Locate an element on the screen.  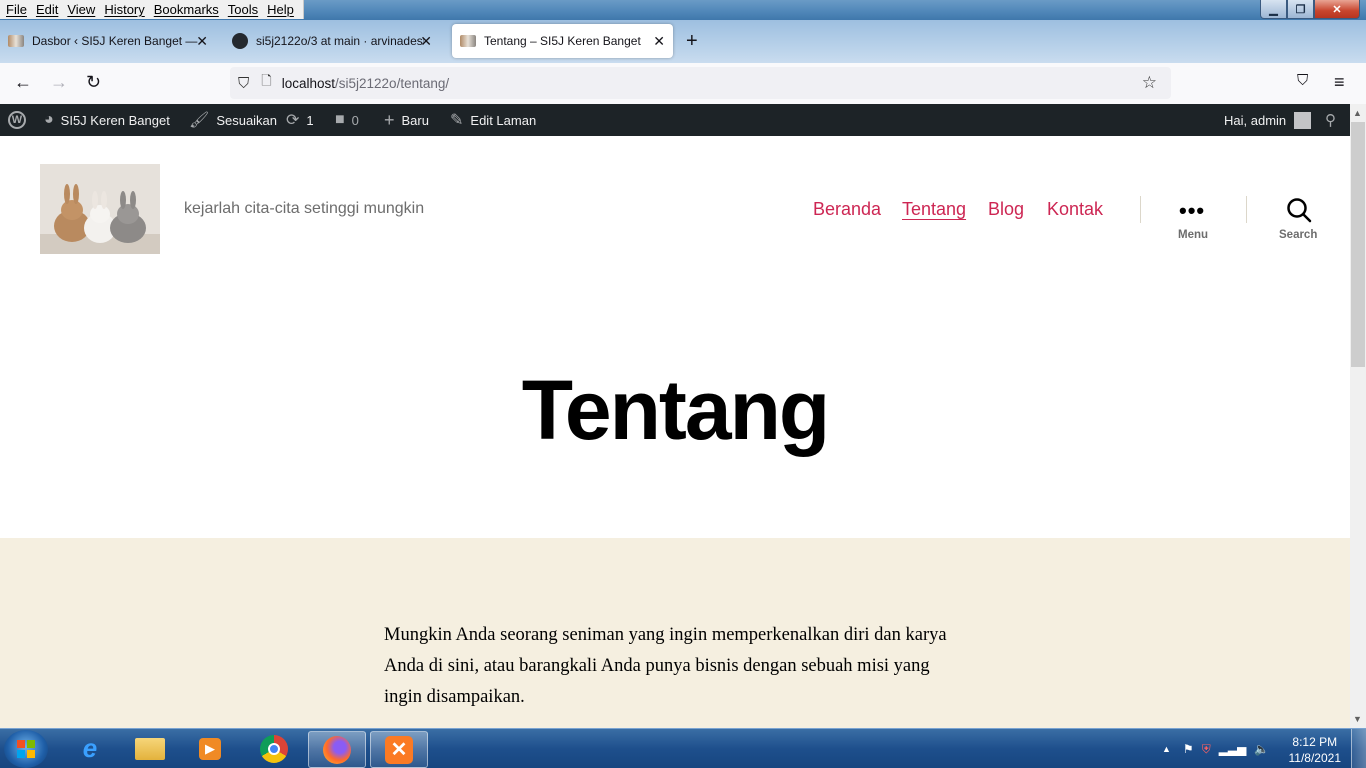
show-desktop-button is located at coordinates (1358, 748).